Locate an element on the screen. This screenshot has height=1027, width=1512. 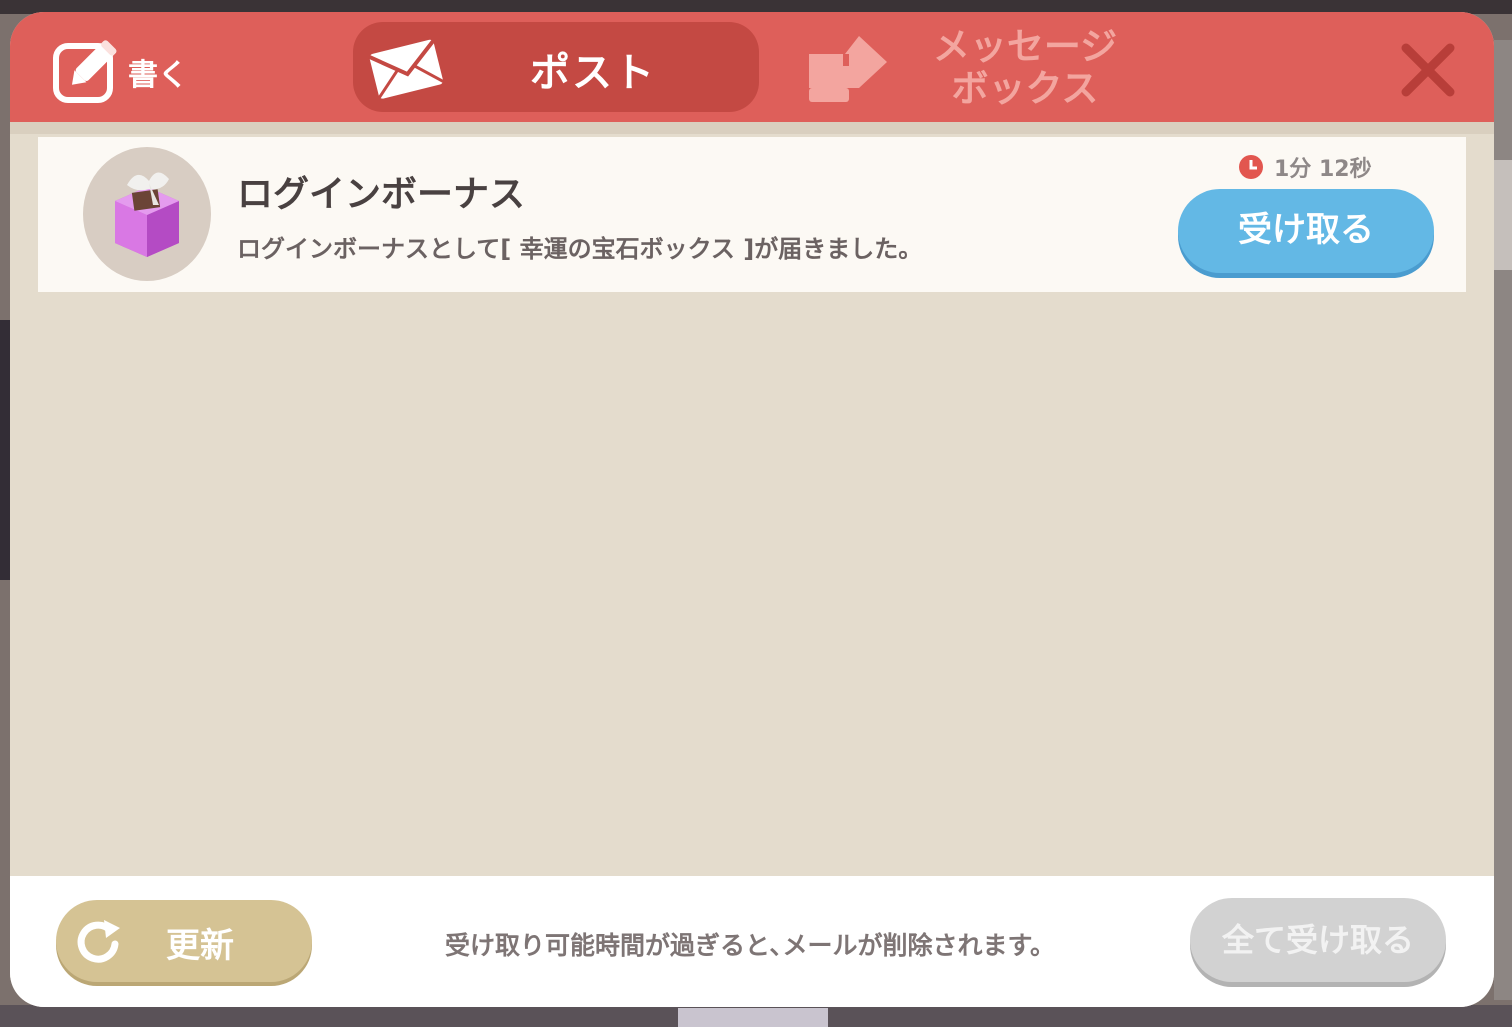
refresh-icon is located at coordinates (98, 941).